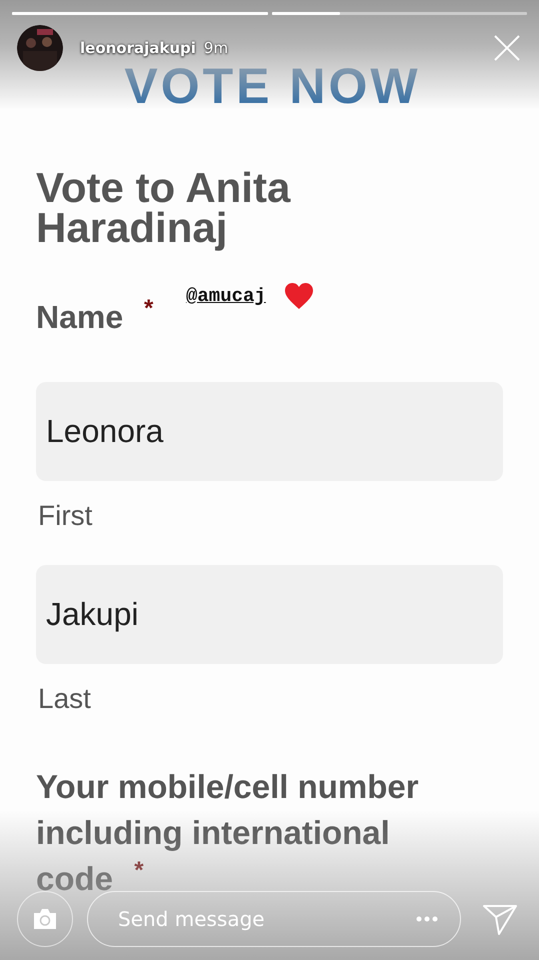 The image size is (539, 960). I want to click on banner-heading: VOTE NOW, so click(272, 86).